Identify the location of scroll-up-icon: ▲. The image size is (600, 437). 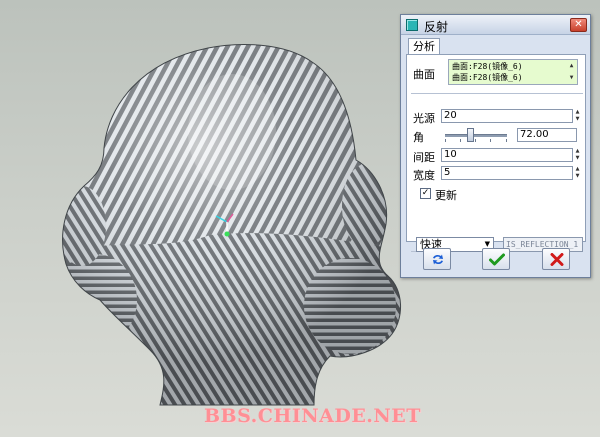
(571, 66).